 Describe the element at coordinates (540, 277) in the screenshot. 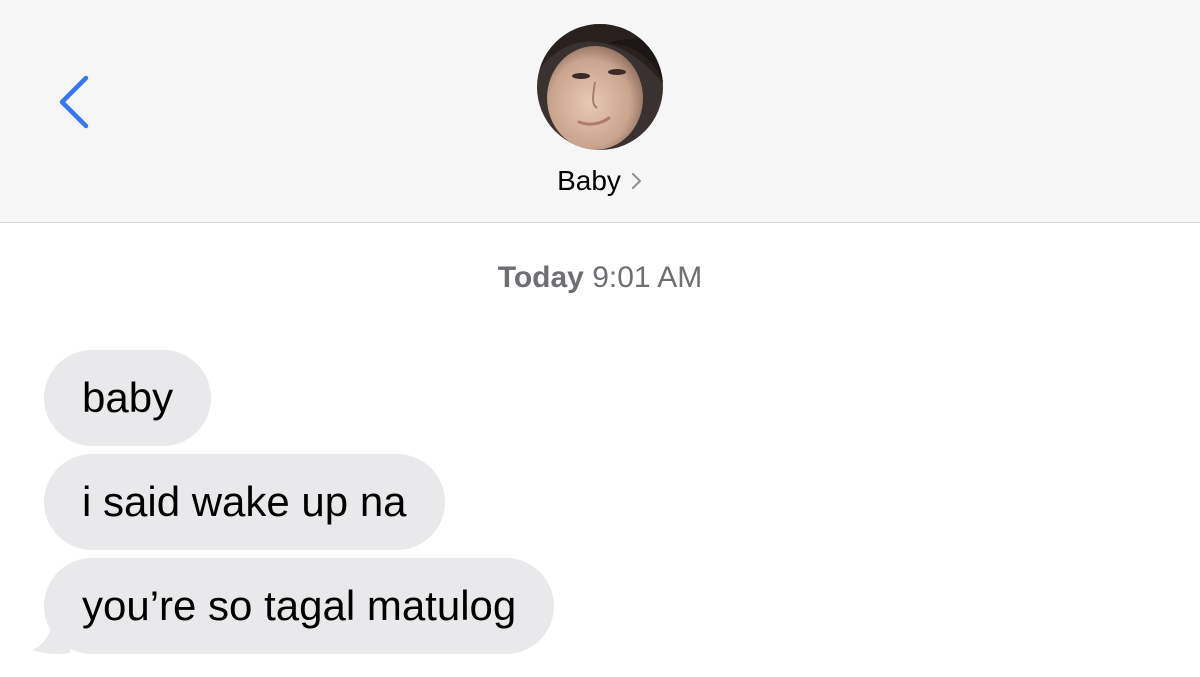

I see `timestamp-day: Today` at that location.